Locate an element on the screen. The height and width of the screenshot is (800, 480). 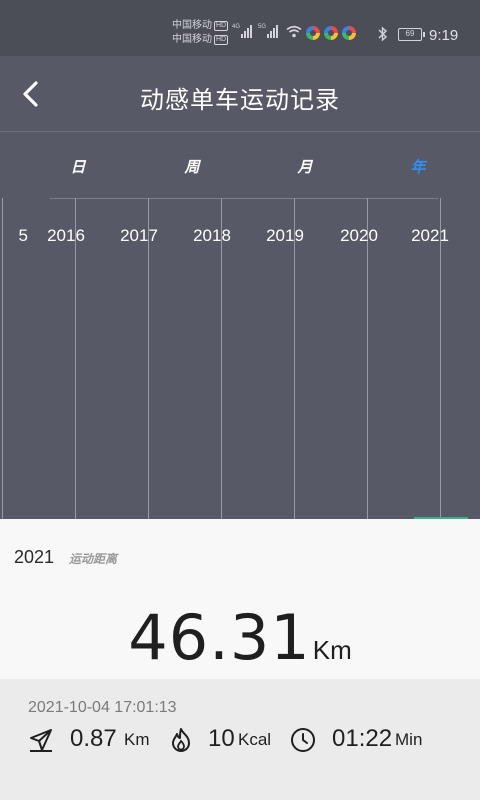
record-calories-unit: Kcal is located at coordinates (255, 739).